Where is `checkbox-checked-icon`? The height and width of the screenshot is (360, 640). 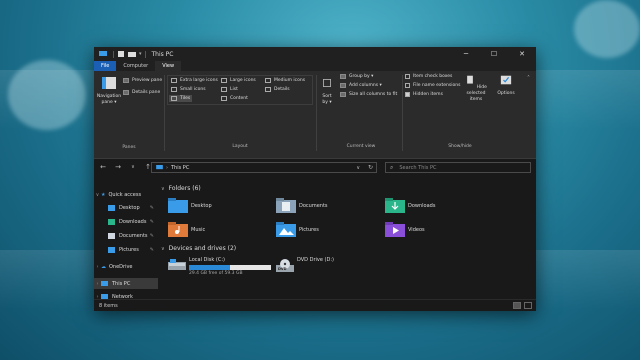 checkbox-checked-icon is located at coordinates (407, 94).